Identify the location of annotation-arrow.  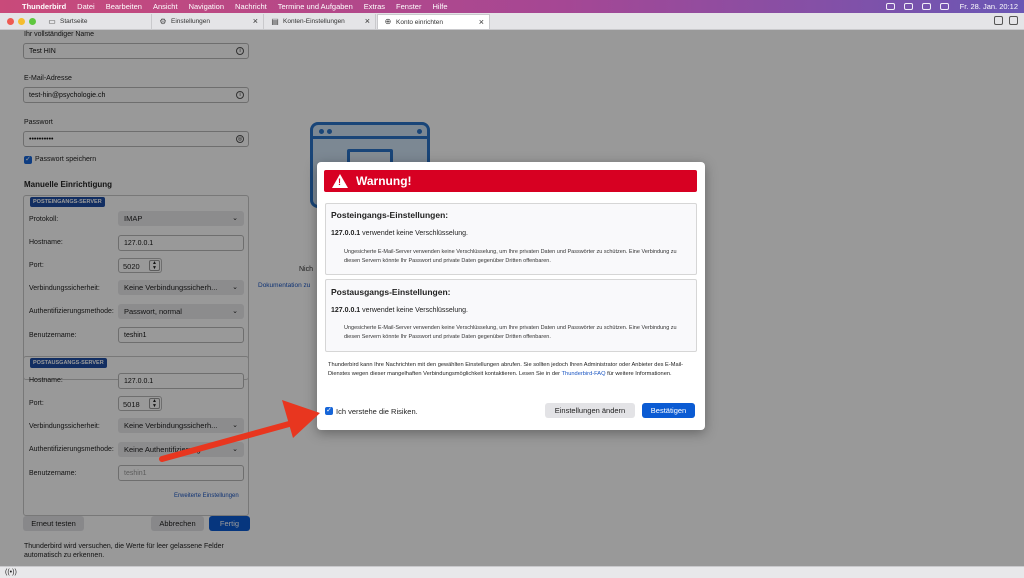
(239, 431).